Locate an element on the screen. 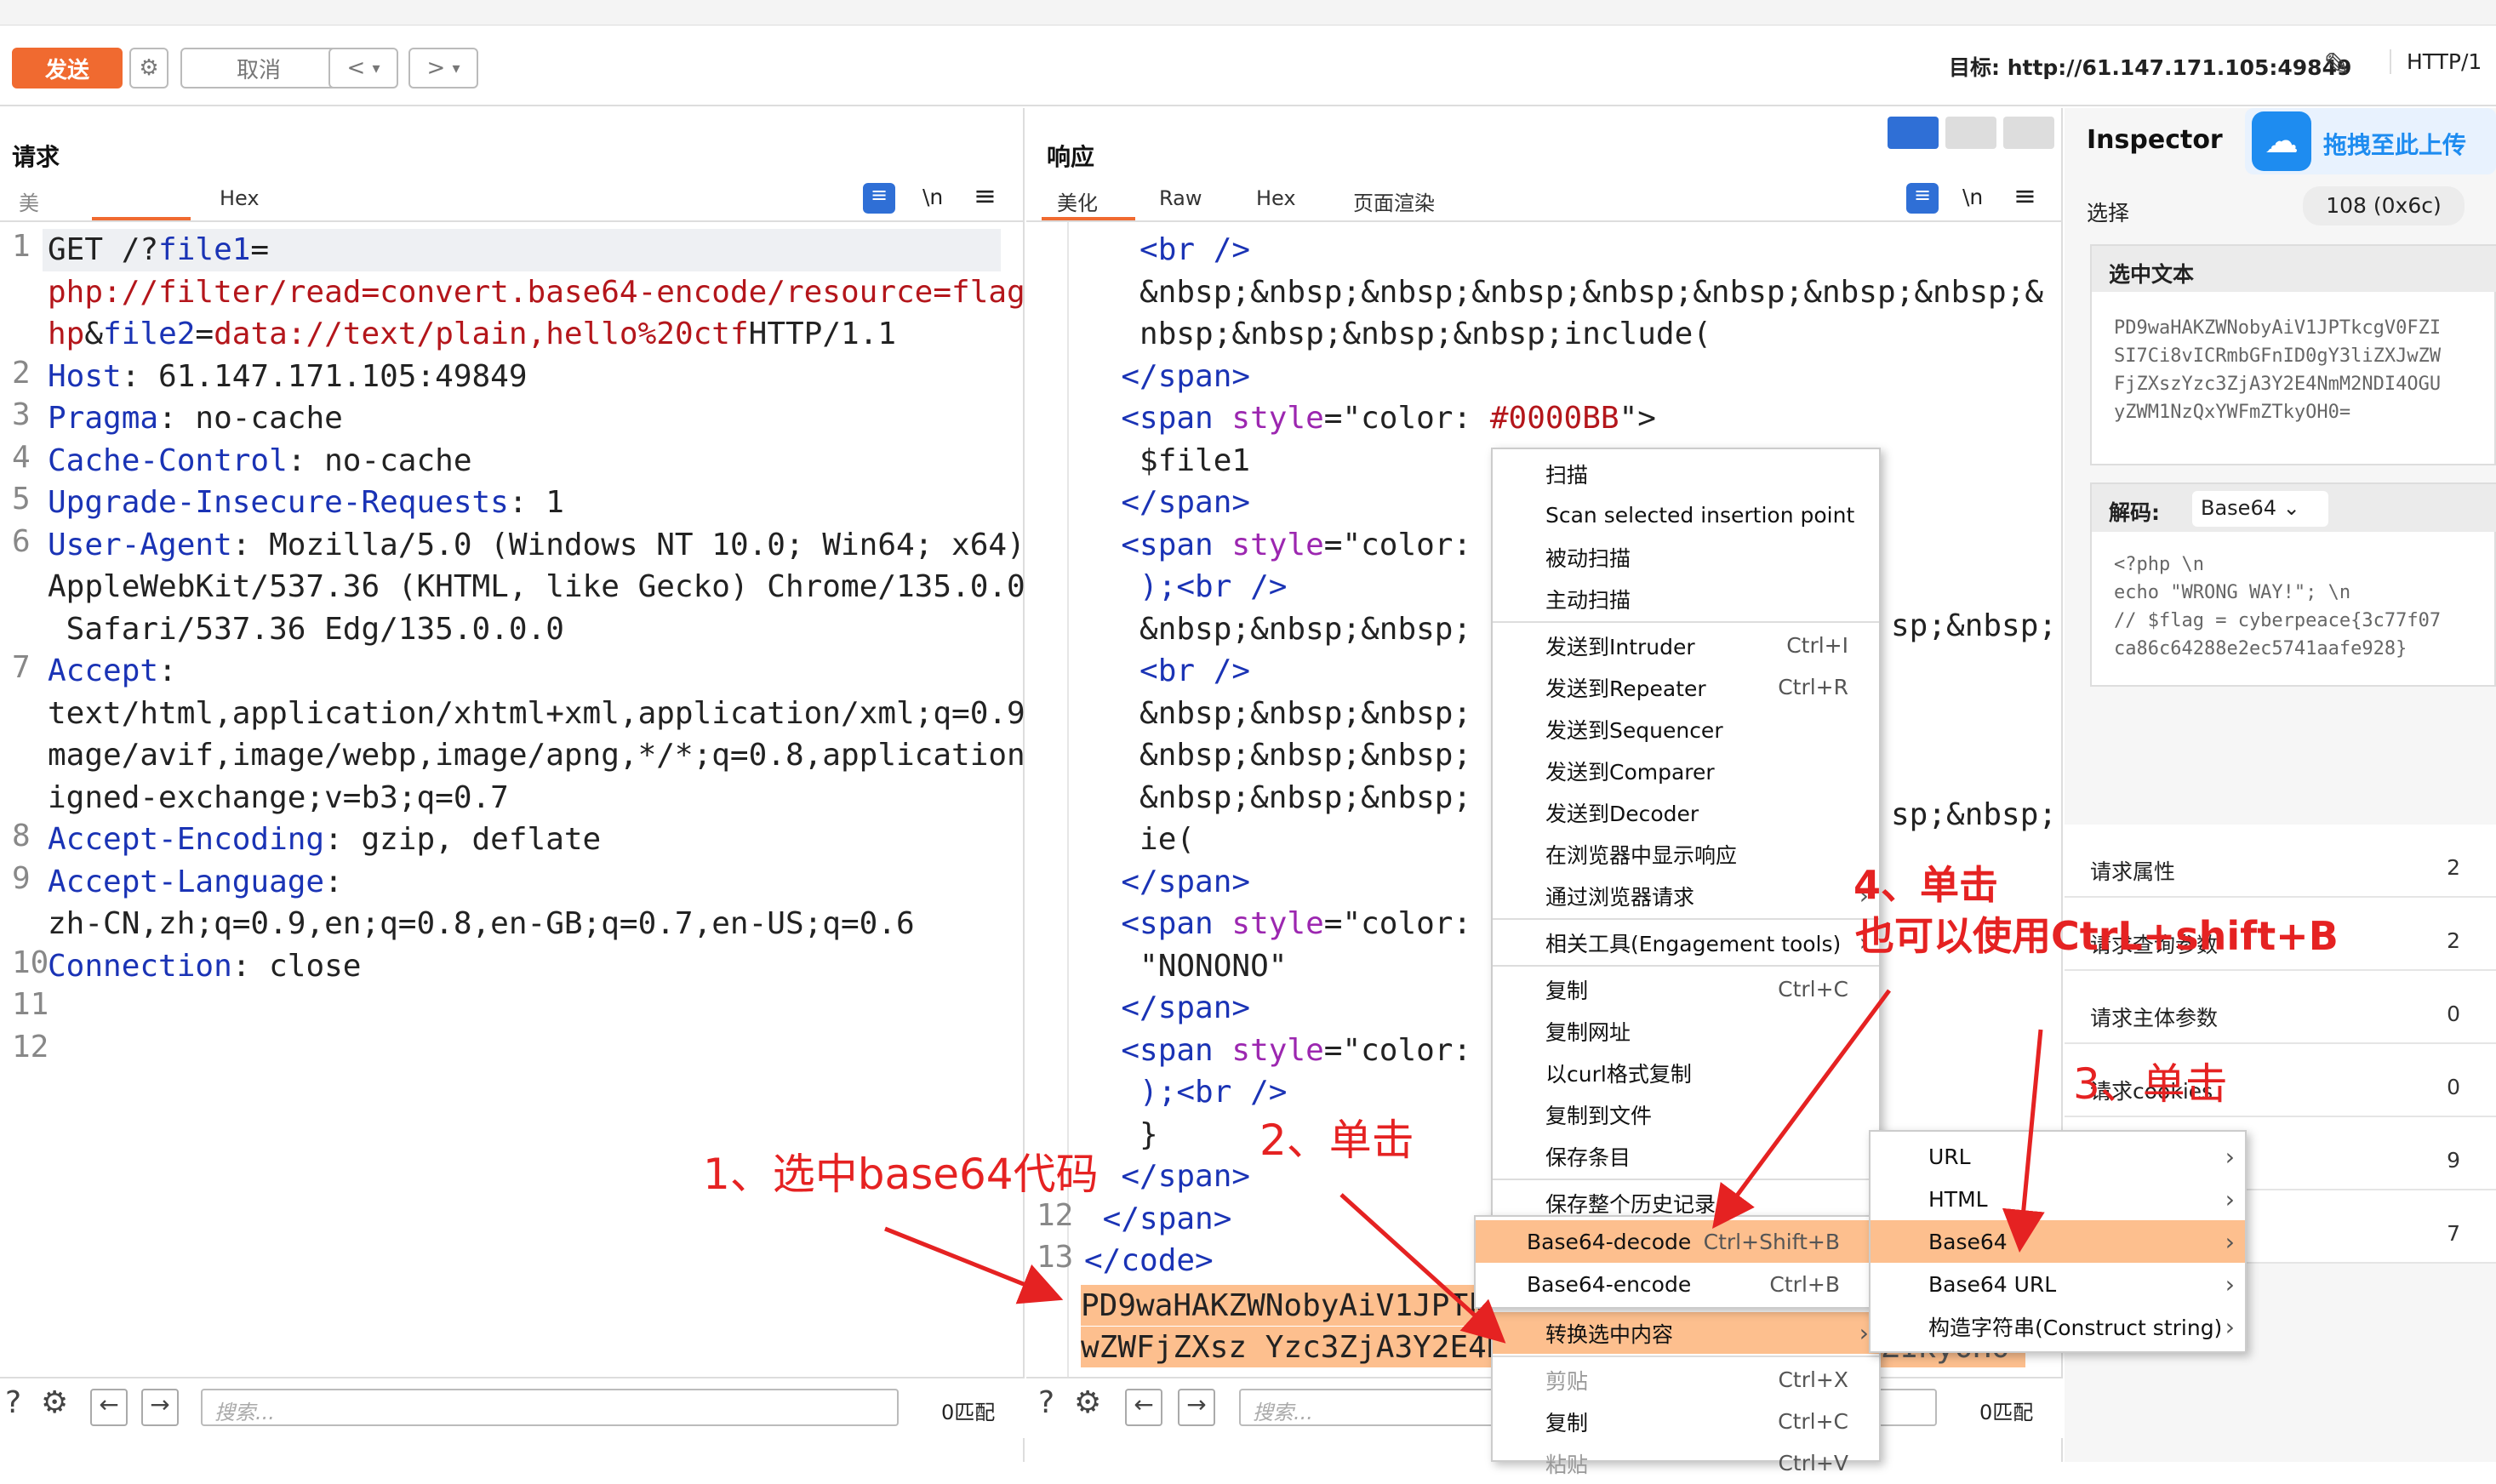 The height and width of the screenshot is (1484, 2496). menu-item-label: 复制网址 is located at coordinates (1588, 1032).